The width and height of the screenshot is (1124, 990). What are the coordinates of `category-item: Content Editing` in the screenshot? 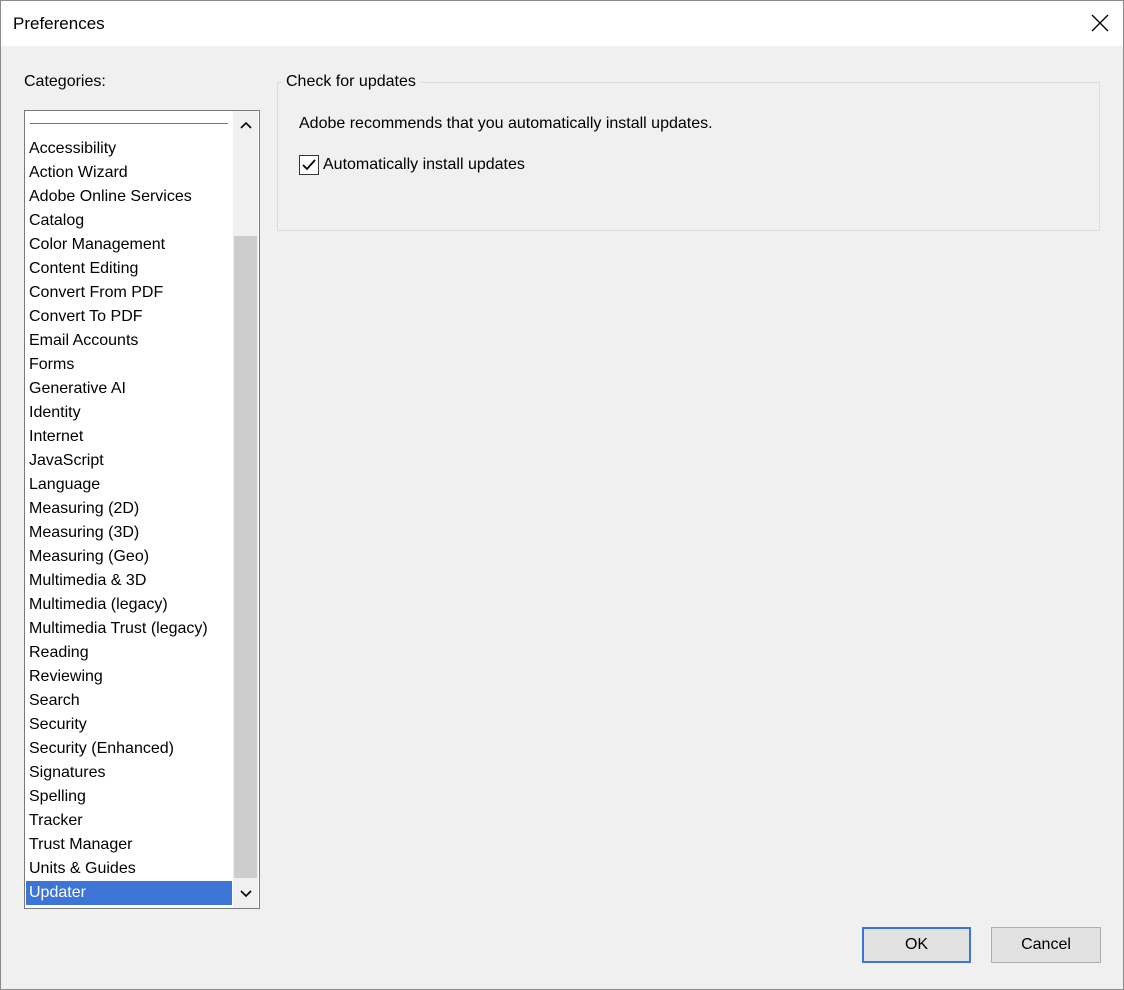 It's located at (129, 269).